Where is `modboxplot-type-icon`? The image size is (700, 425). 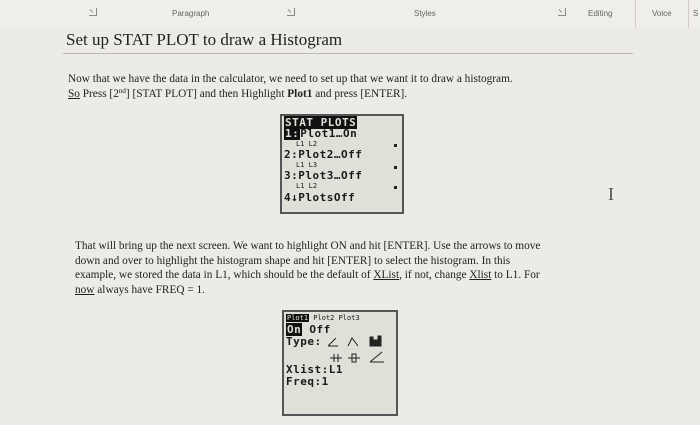 modboxplot-type-icon is located at coordinates (336, 358).